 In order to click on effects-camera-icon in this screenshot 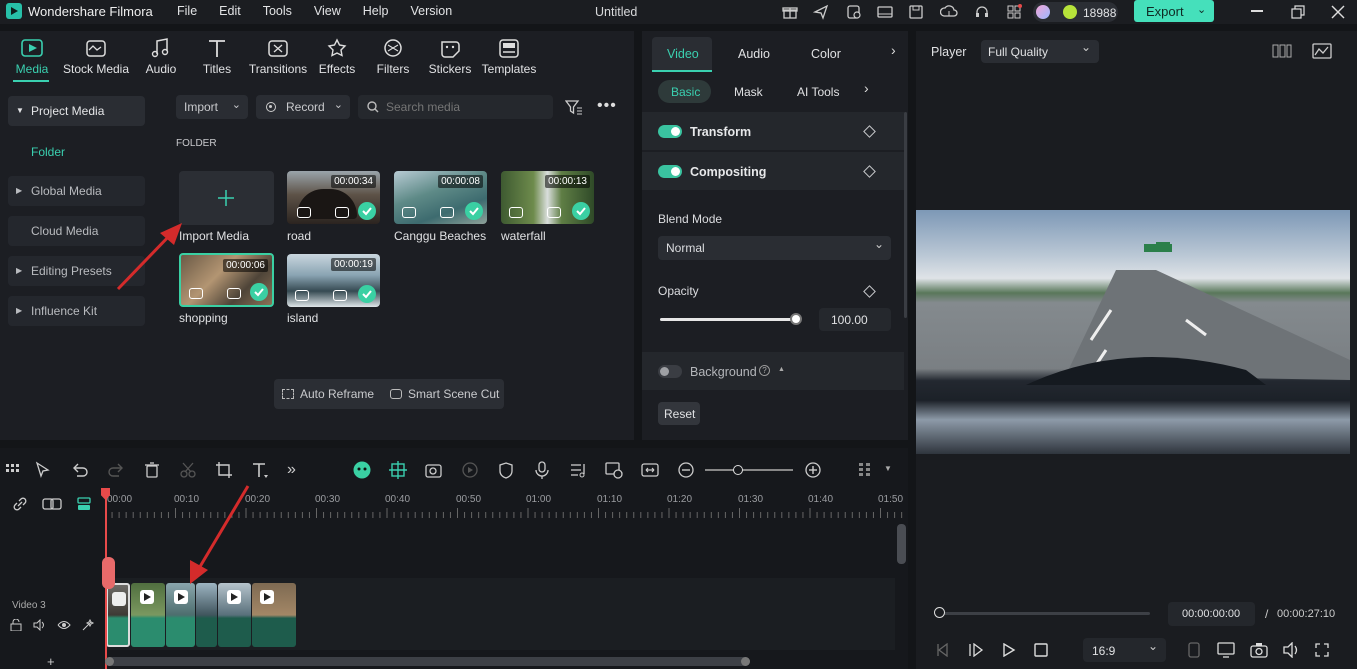, I will do `click(434, 470)`.